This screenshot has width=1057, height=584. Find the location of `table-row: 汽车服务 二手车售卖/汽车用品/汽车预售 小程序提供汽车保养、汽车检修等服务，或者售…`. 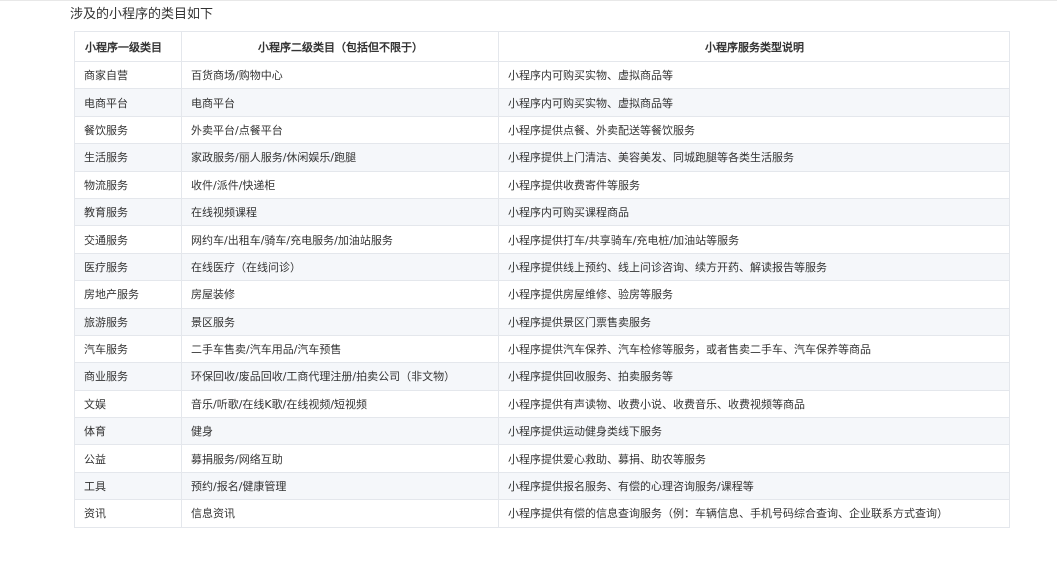

table-row: 汽车服务 二手车售卖/汽车用品/汽车预售 小程序提供汽车保养、汽车检修等服务，或者售… is located at coordinates (542, 349).